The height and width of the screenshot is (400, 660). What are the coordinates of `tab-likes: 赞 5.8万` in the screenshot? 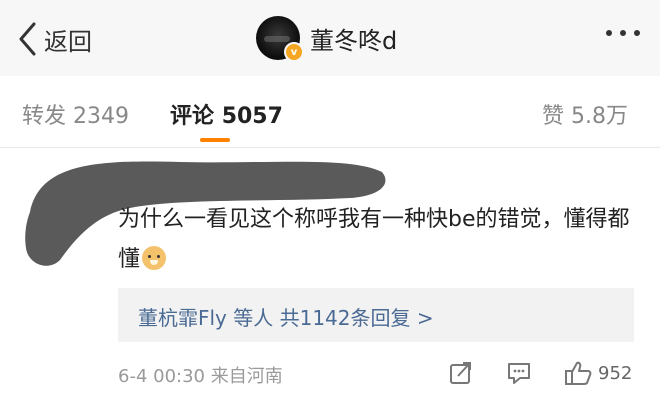 It's located at (585, 114).